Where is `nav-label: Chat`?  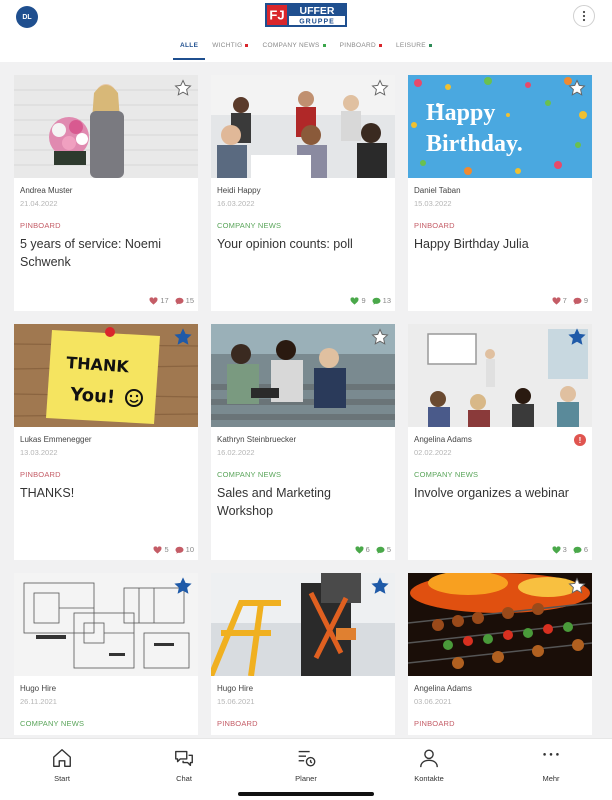 nav-label: Chat is located at coordinates (184, 778).